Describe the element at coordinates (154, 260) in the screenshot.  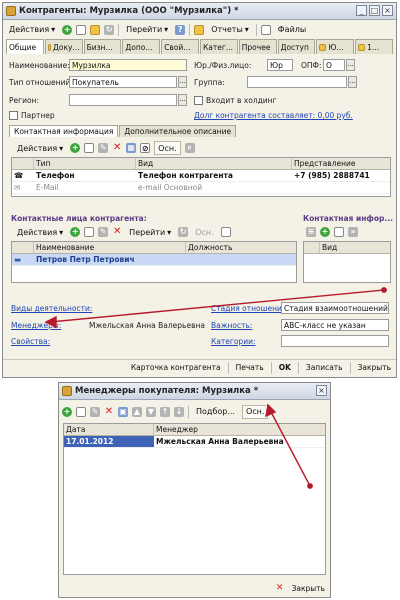
I see `table-row: ▬ Петров Петр Петрович` at that location.